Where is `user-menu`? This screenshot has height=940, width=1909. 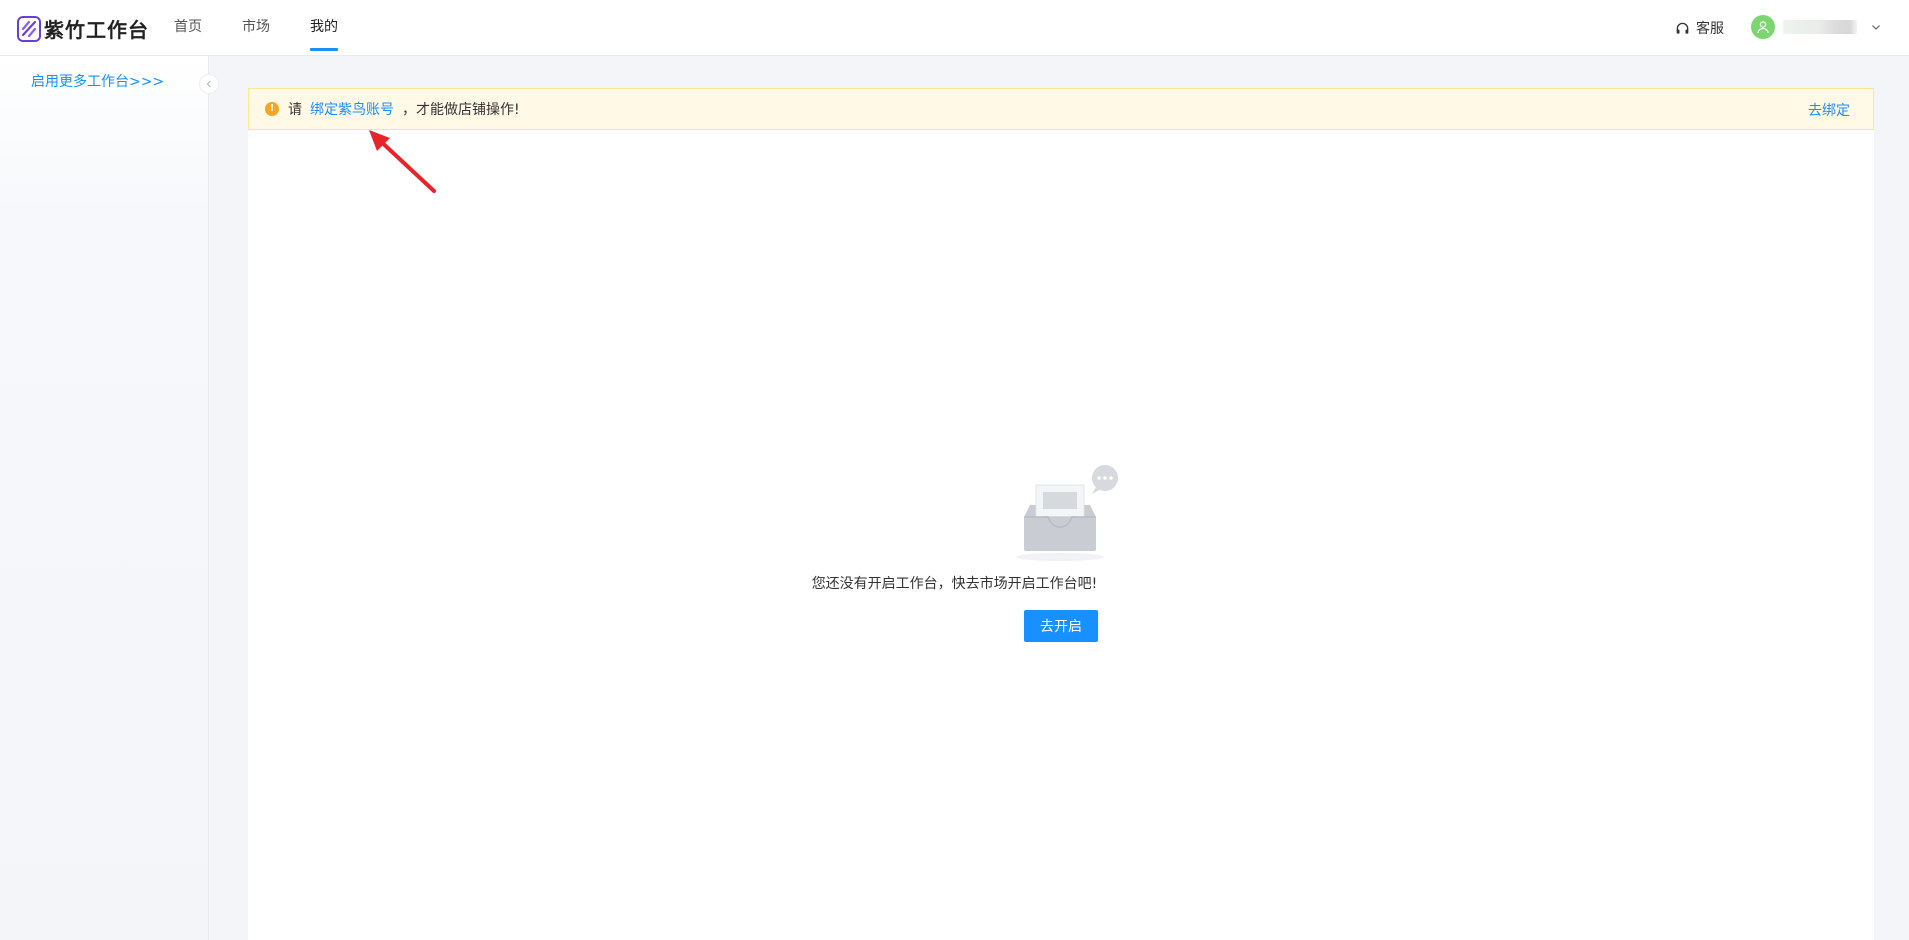 user-menu is located at coordinates (1816, 27).